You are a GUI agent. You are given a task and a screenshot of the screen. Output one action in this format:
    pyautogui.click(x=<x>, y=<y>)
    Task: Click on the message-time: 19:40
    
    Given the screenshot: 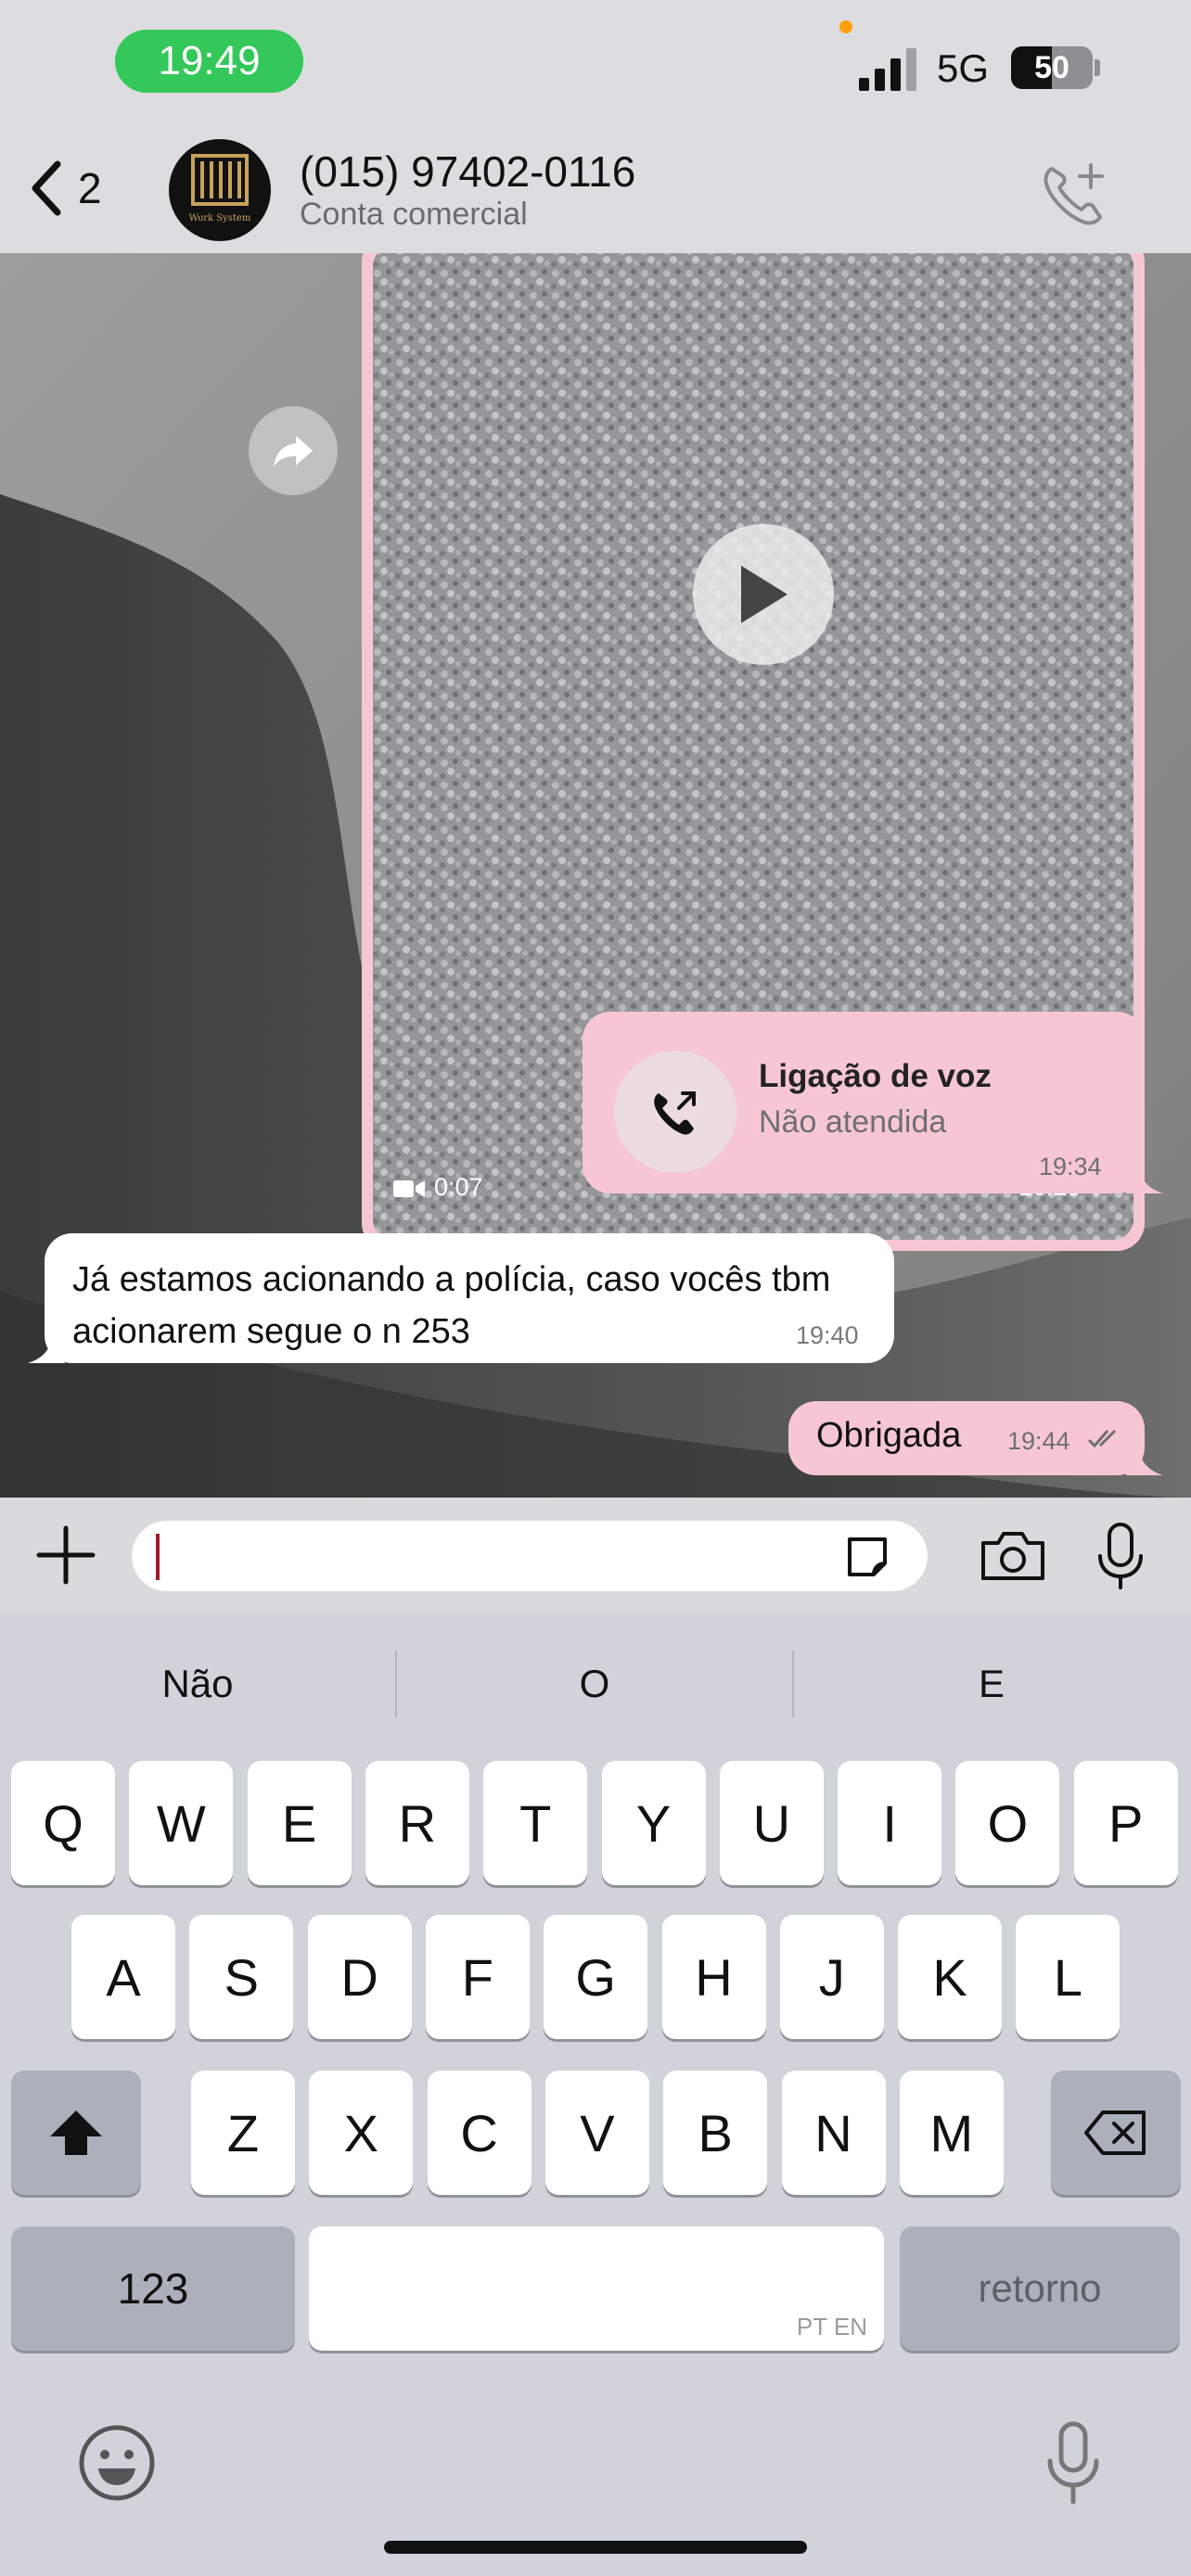 What is the action you would take?
    pyautogui.click(x=827, y=1335)
    